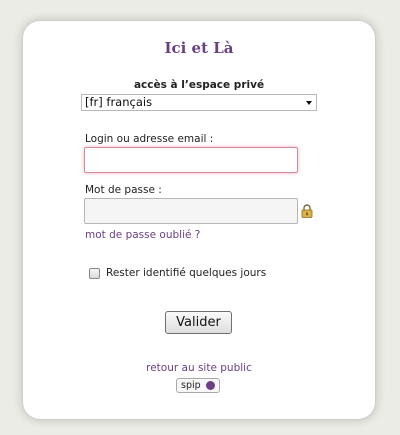 This screenshot has width=400, height=435. Describe the element at coordinates (198, 322) in the screenshot. I see `submit-button: Valider` at that location.